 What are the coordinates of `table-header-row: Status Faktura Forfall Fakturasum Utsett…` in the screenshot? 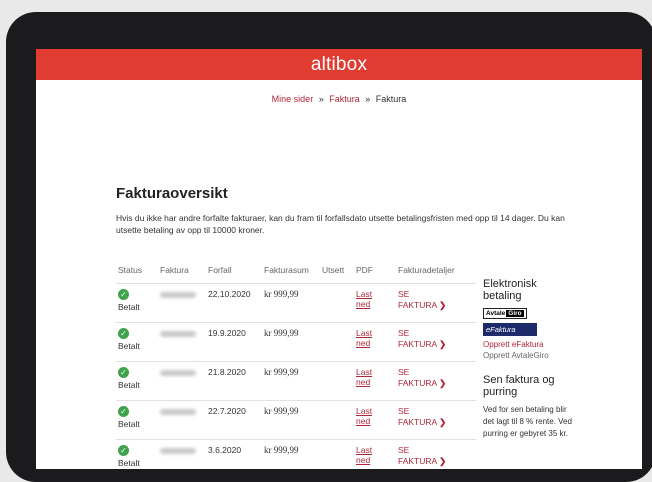 It's located at (296, 273).